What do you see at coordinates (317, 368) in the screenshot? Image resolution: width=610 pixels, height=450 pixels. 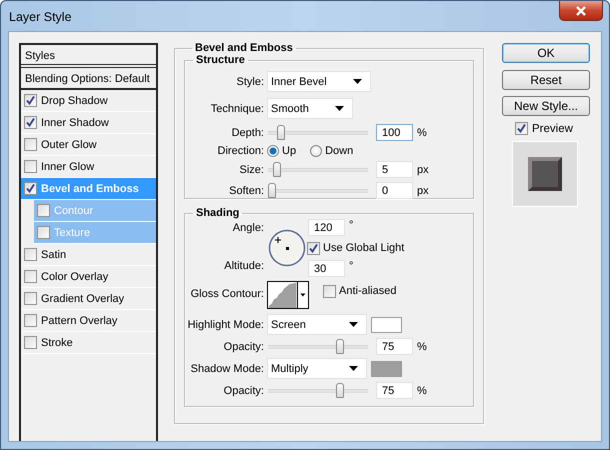 I see `mode-dropdown: Multiply` at bounding box center [317, 368].